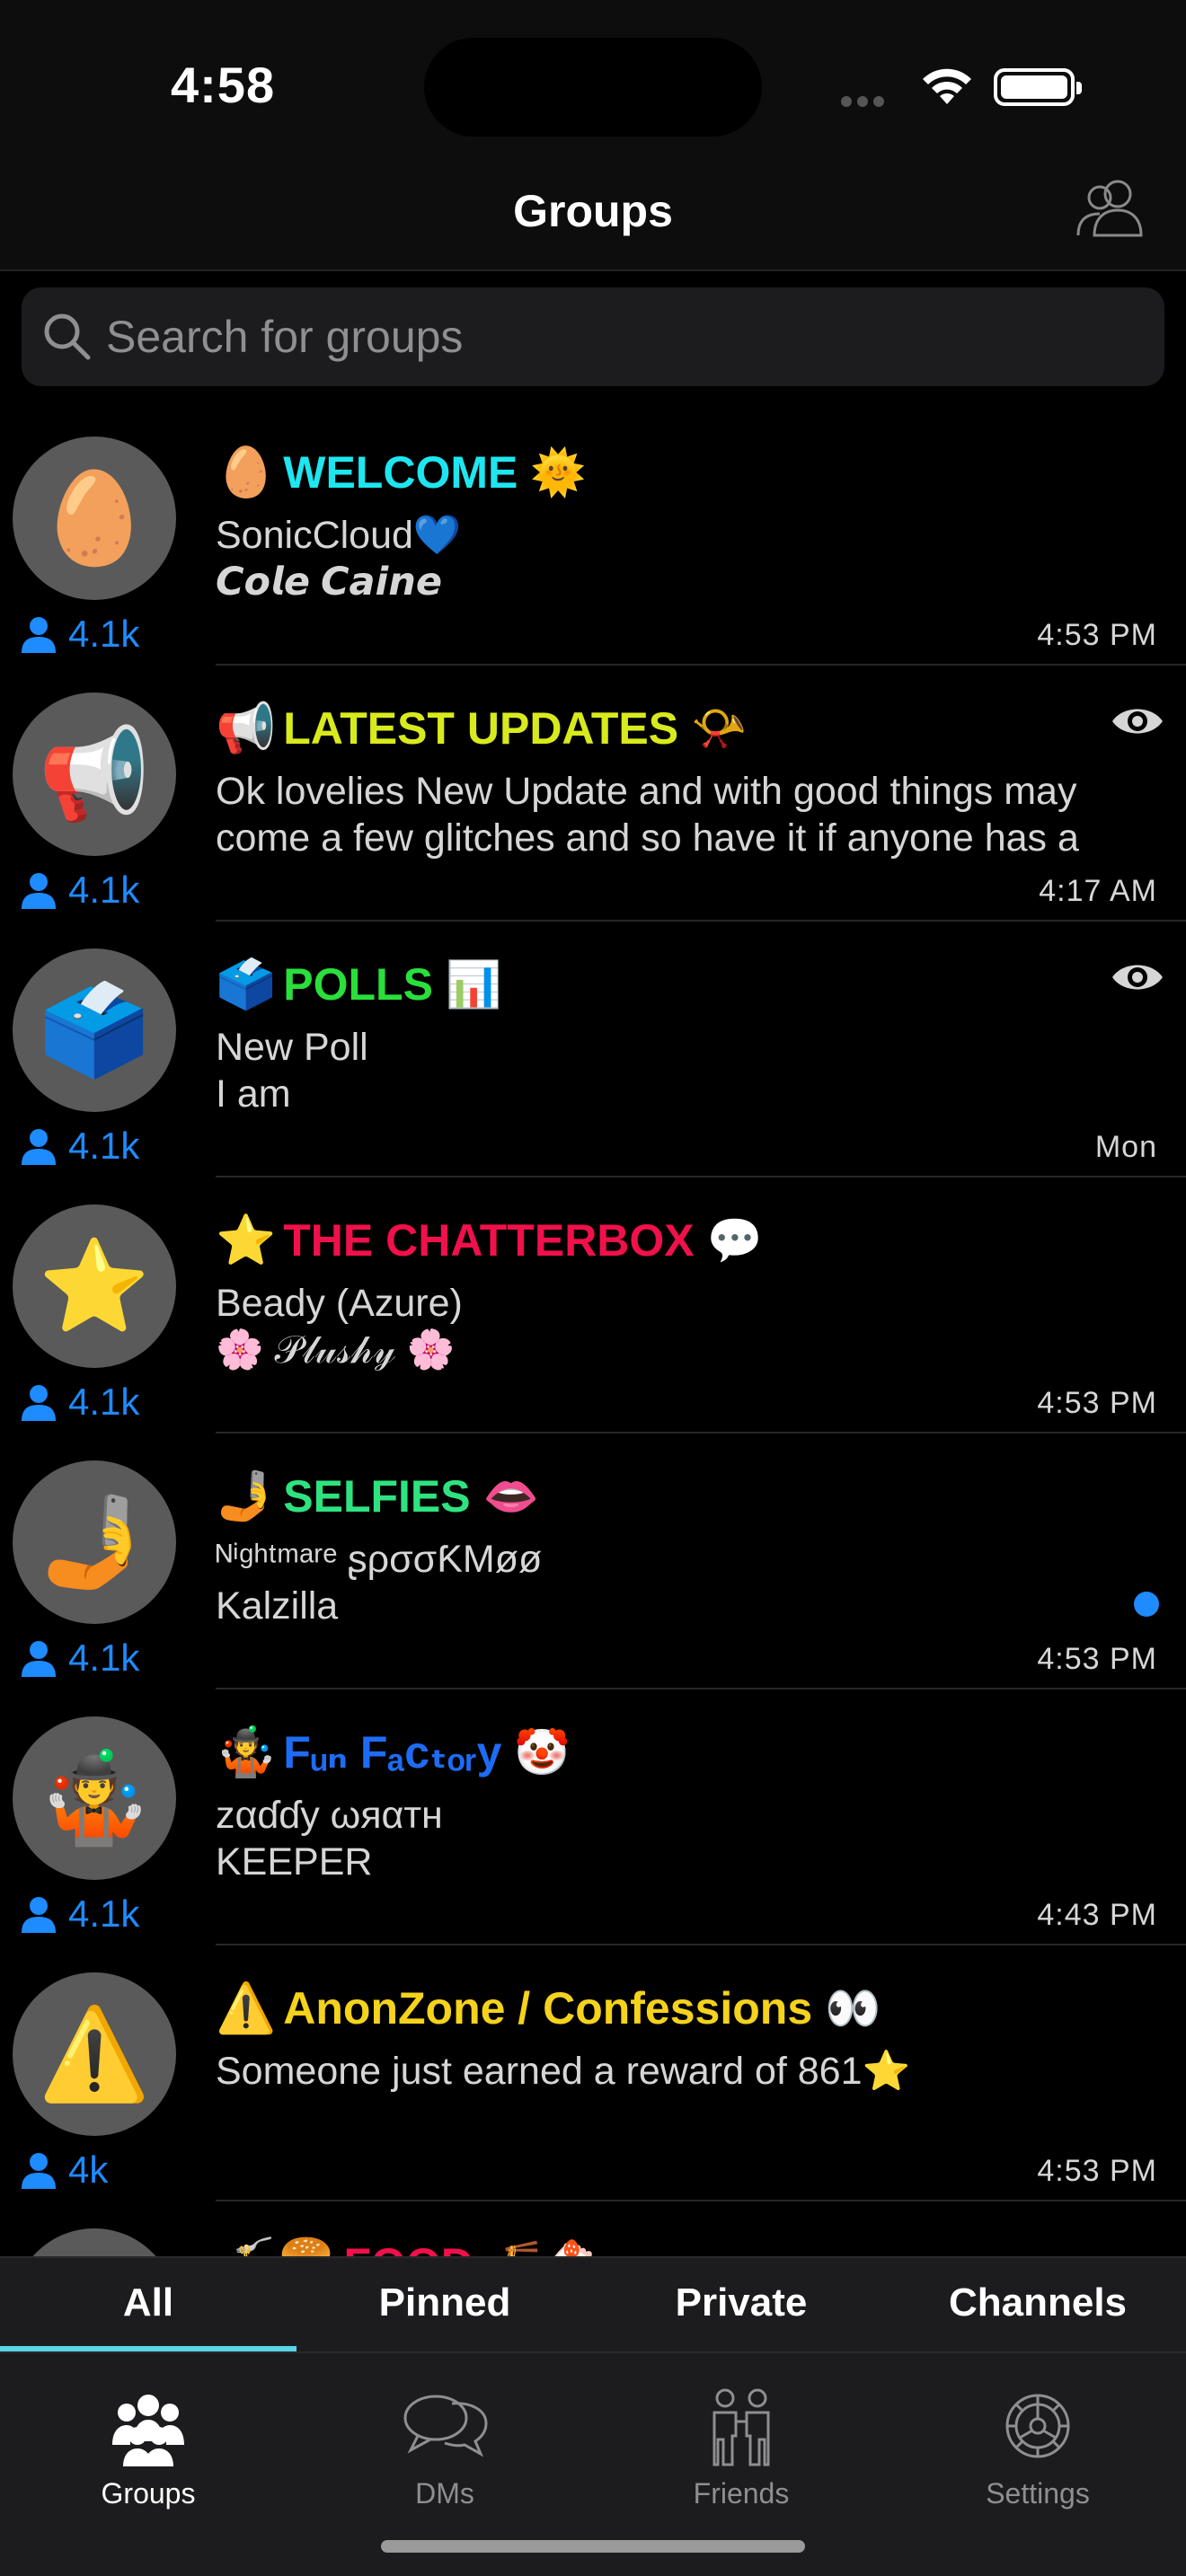 The image size is (1186, 2576). What do you see at coordinates (94, 774) in the screenshot?
I see `group-avatar: 📢` at bounding box center [94, 774].